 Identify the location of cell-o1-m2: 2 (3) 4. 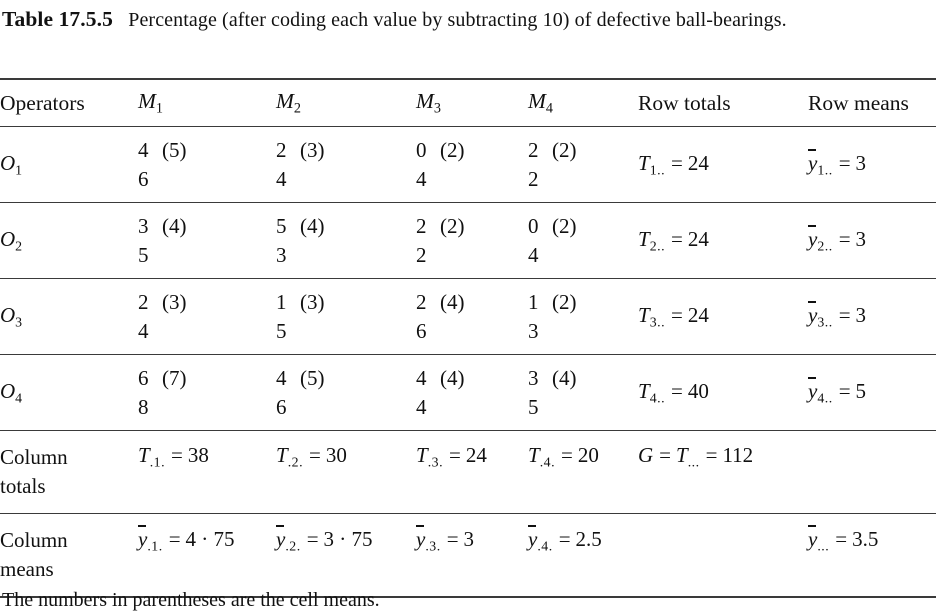
(346, 164).